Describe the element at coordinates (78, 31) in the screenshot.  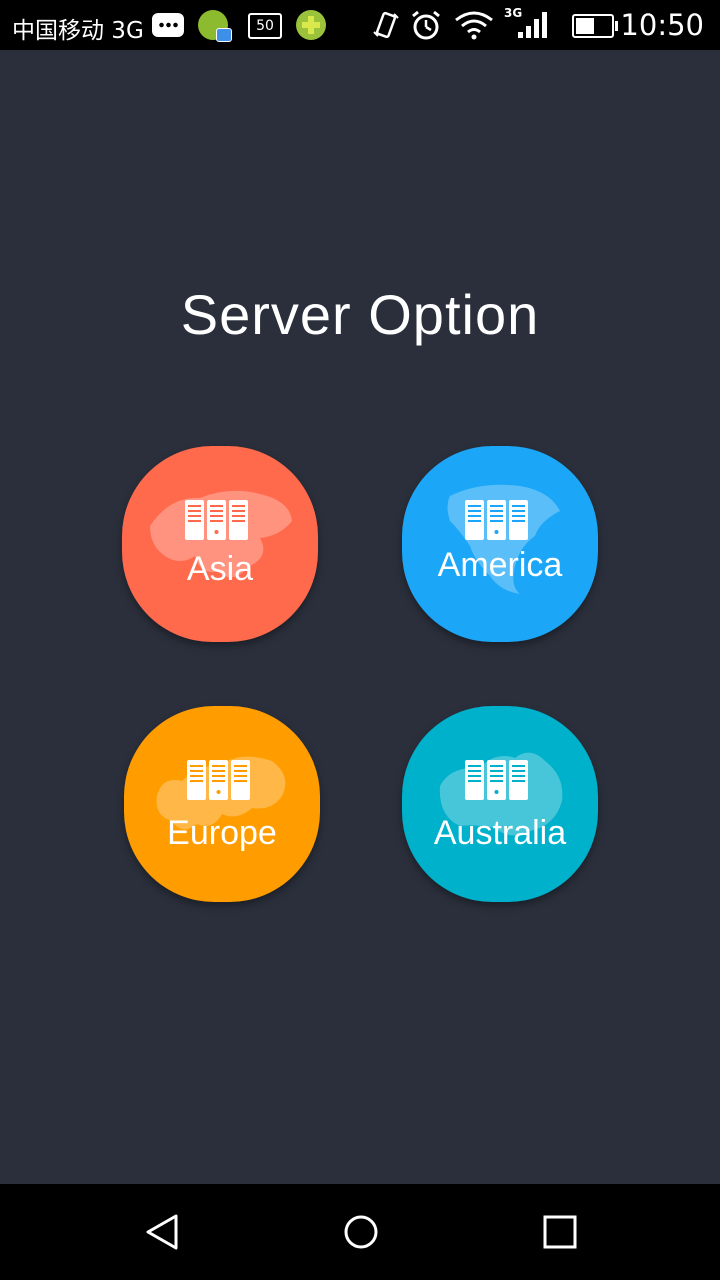
I see `carrier-label: 中国移动 3G` at that location.